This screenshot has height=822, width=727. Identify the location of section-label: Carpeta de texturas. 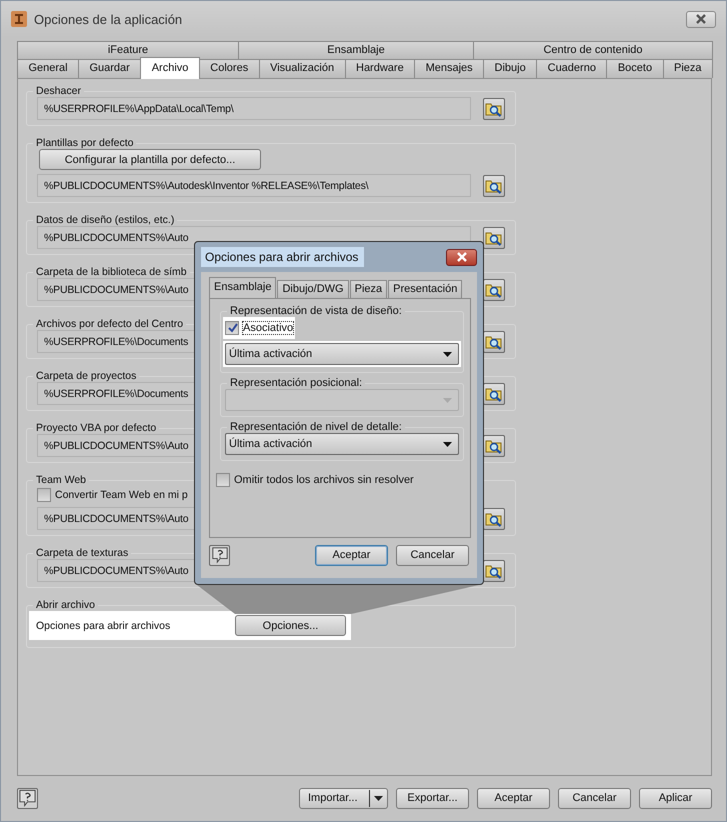
(82, 553).